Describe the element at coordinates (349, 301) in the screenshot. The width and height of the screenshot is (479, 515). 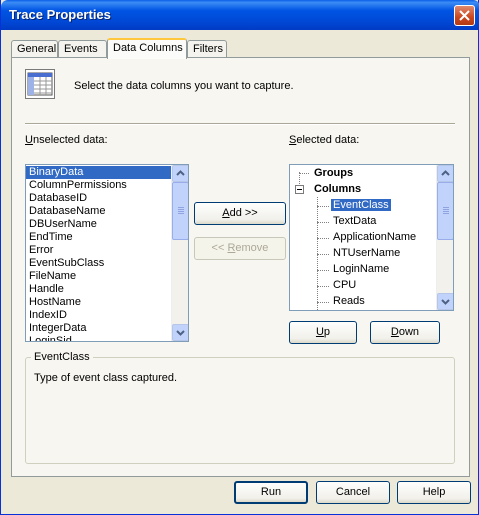
I see `tree-node-column: Reads` at that location.